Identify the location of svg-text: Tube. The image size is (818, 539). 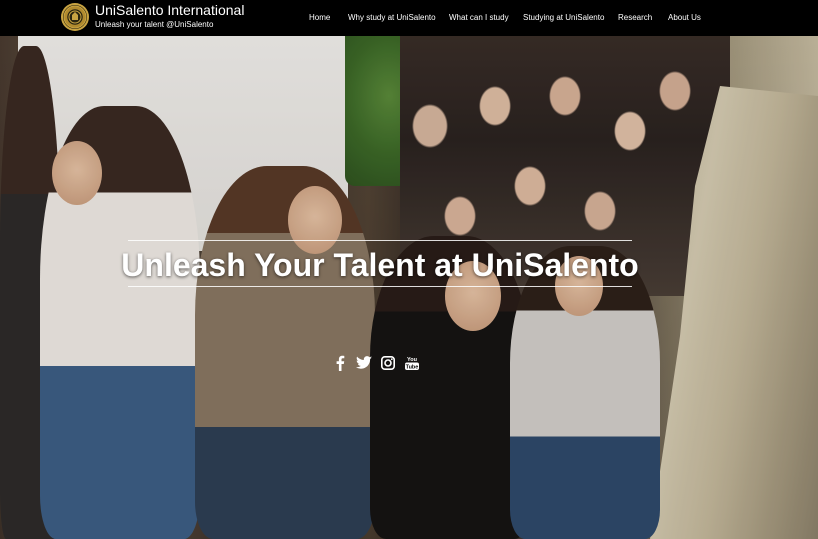
(412, 367).